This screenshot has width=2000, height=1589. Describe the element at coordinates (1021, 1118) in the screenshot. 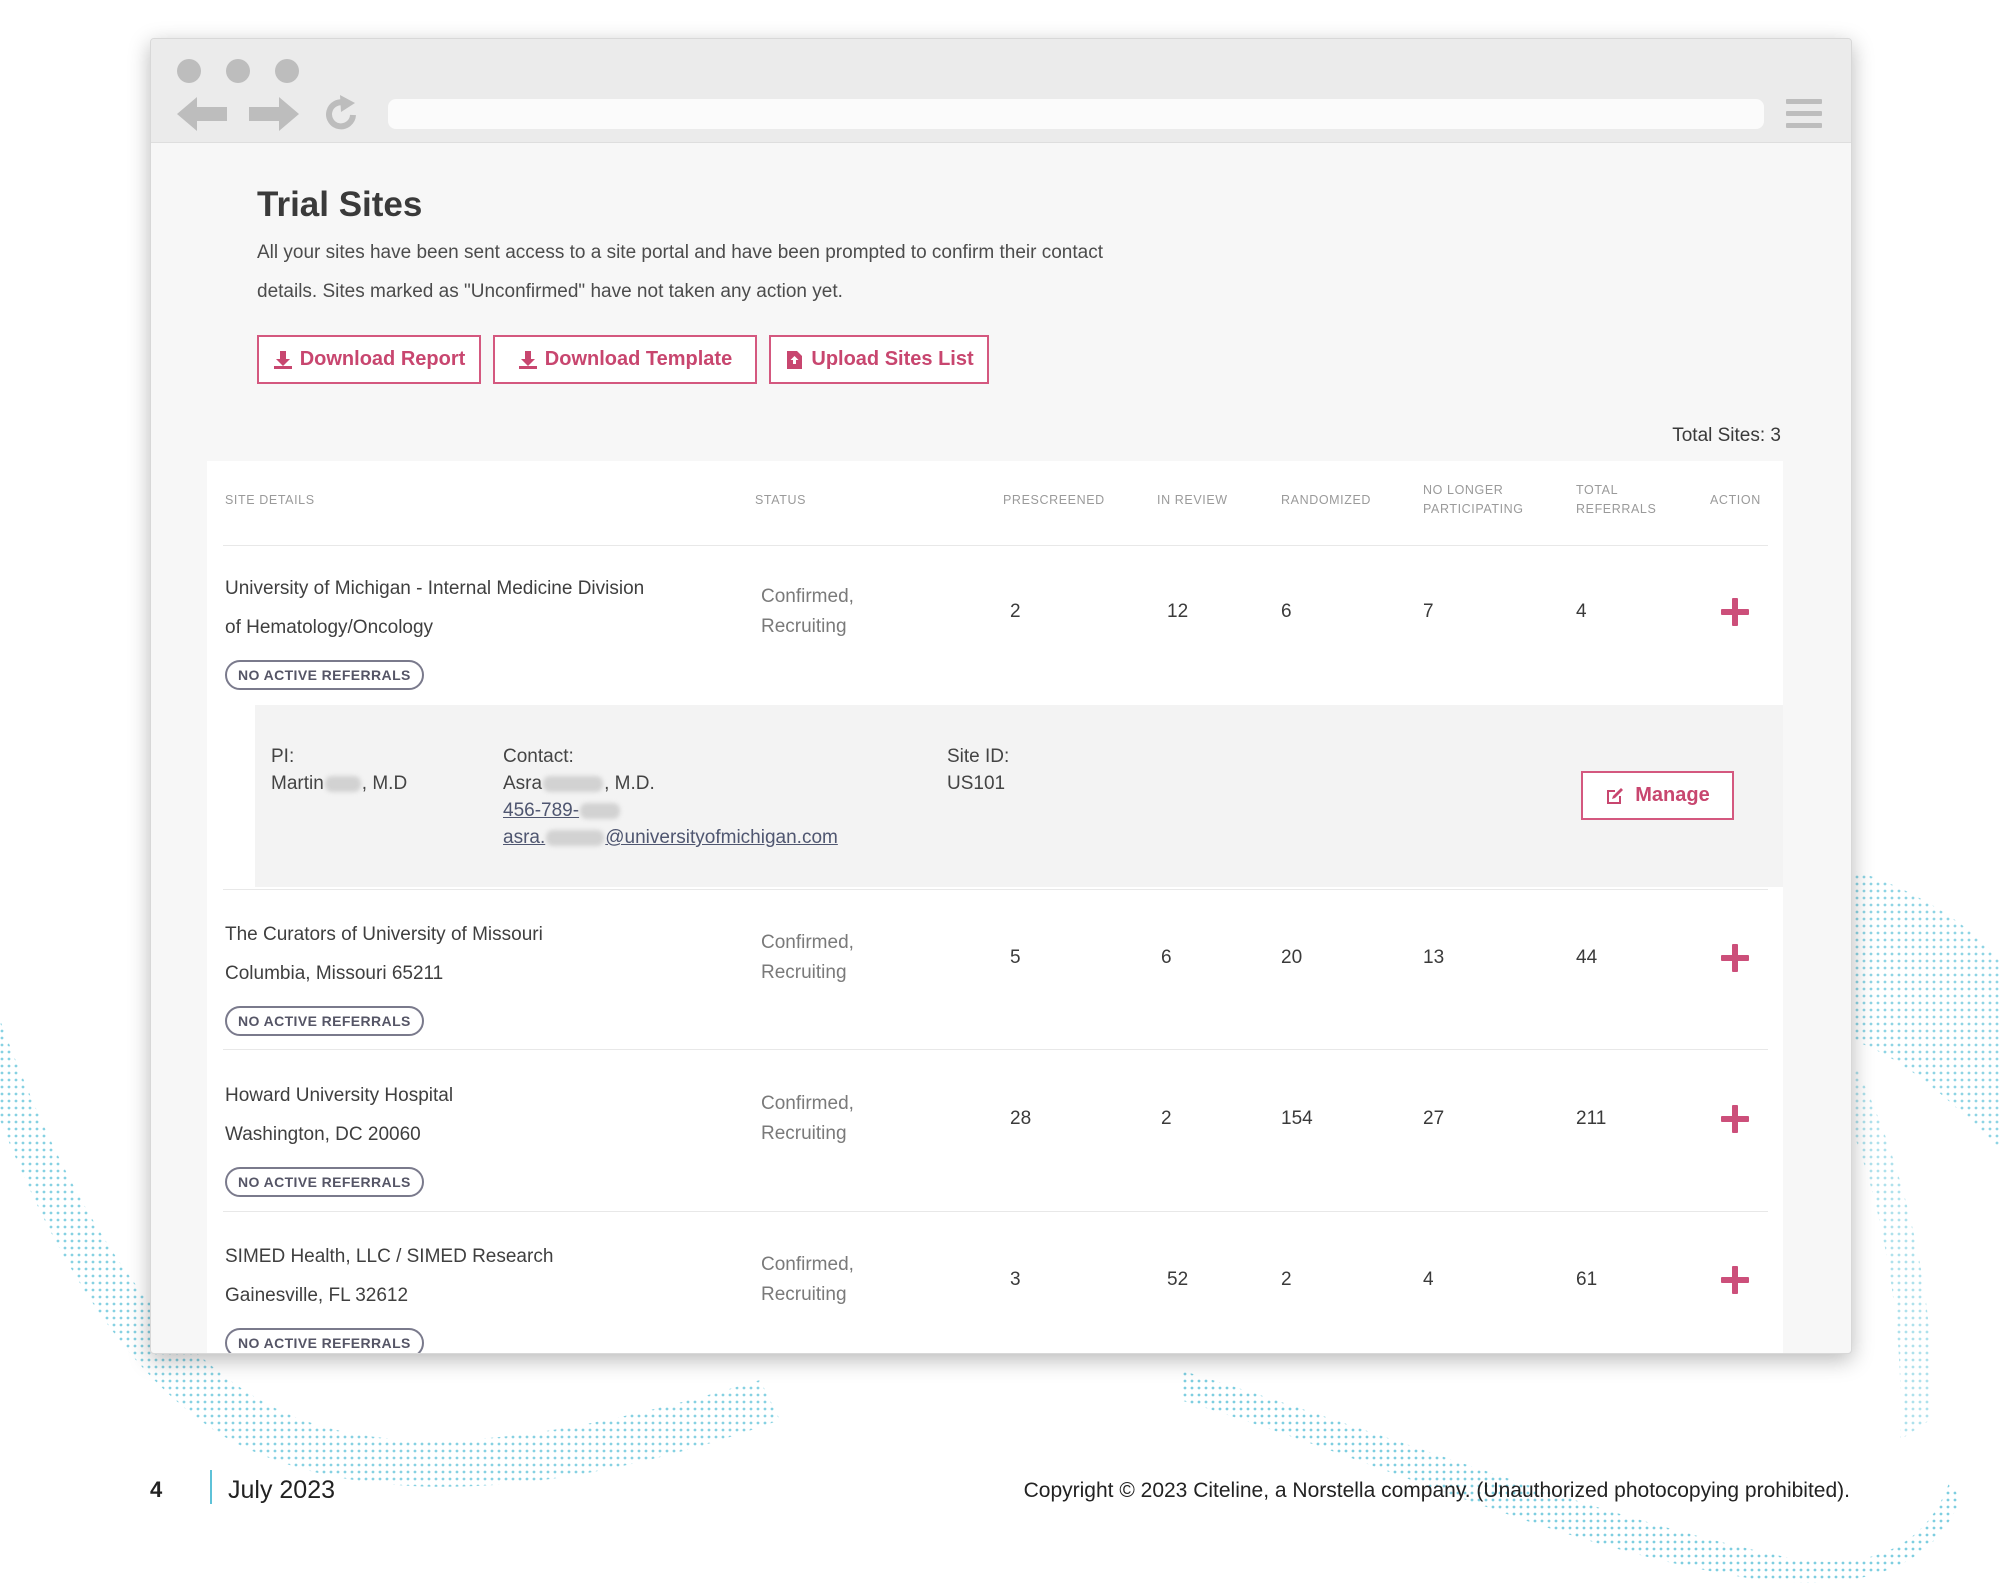

I see `prescreened-value: 28` at that location.